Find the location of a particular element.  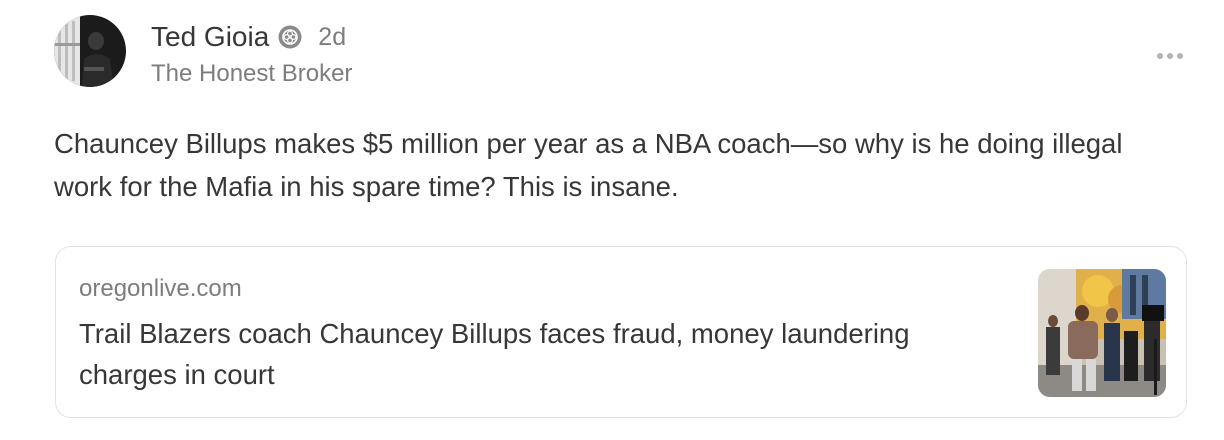

author-name-row: Ted Gioia 2d is located at coordinates (251, 37).